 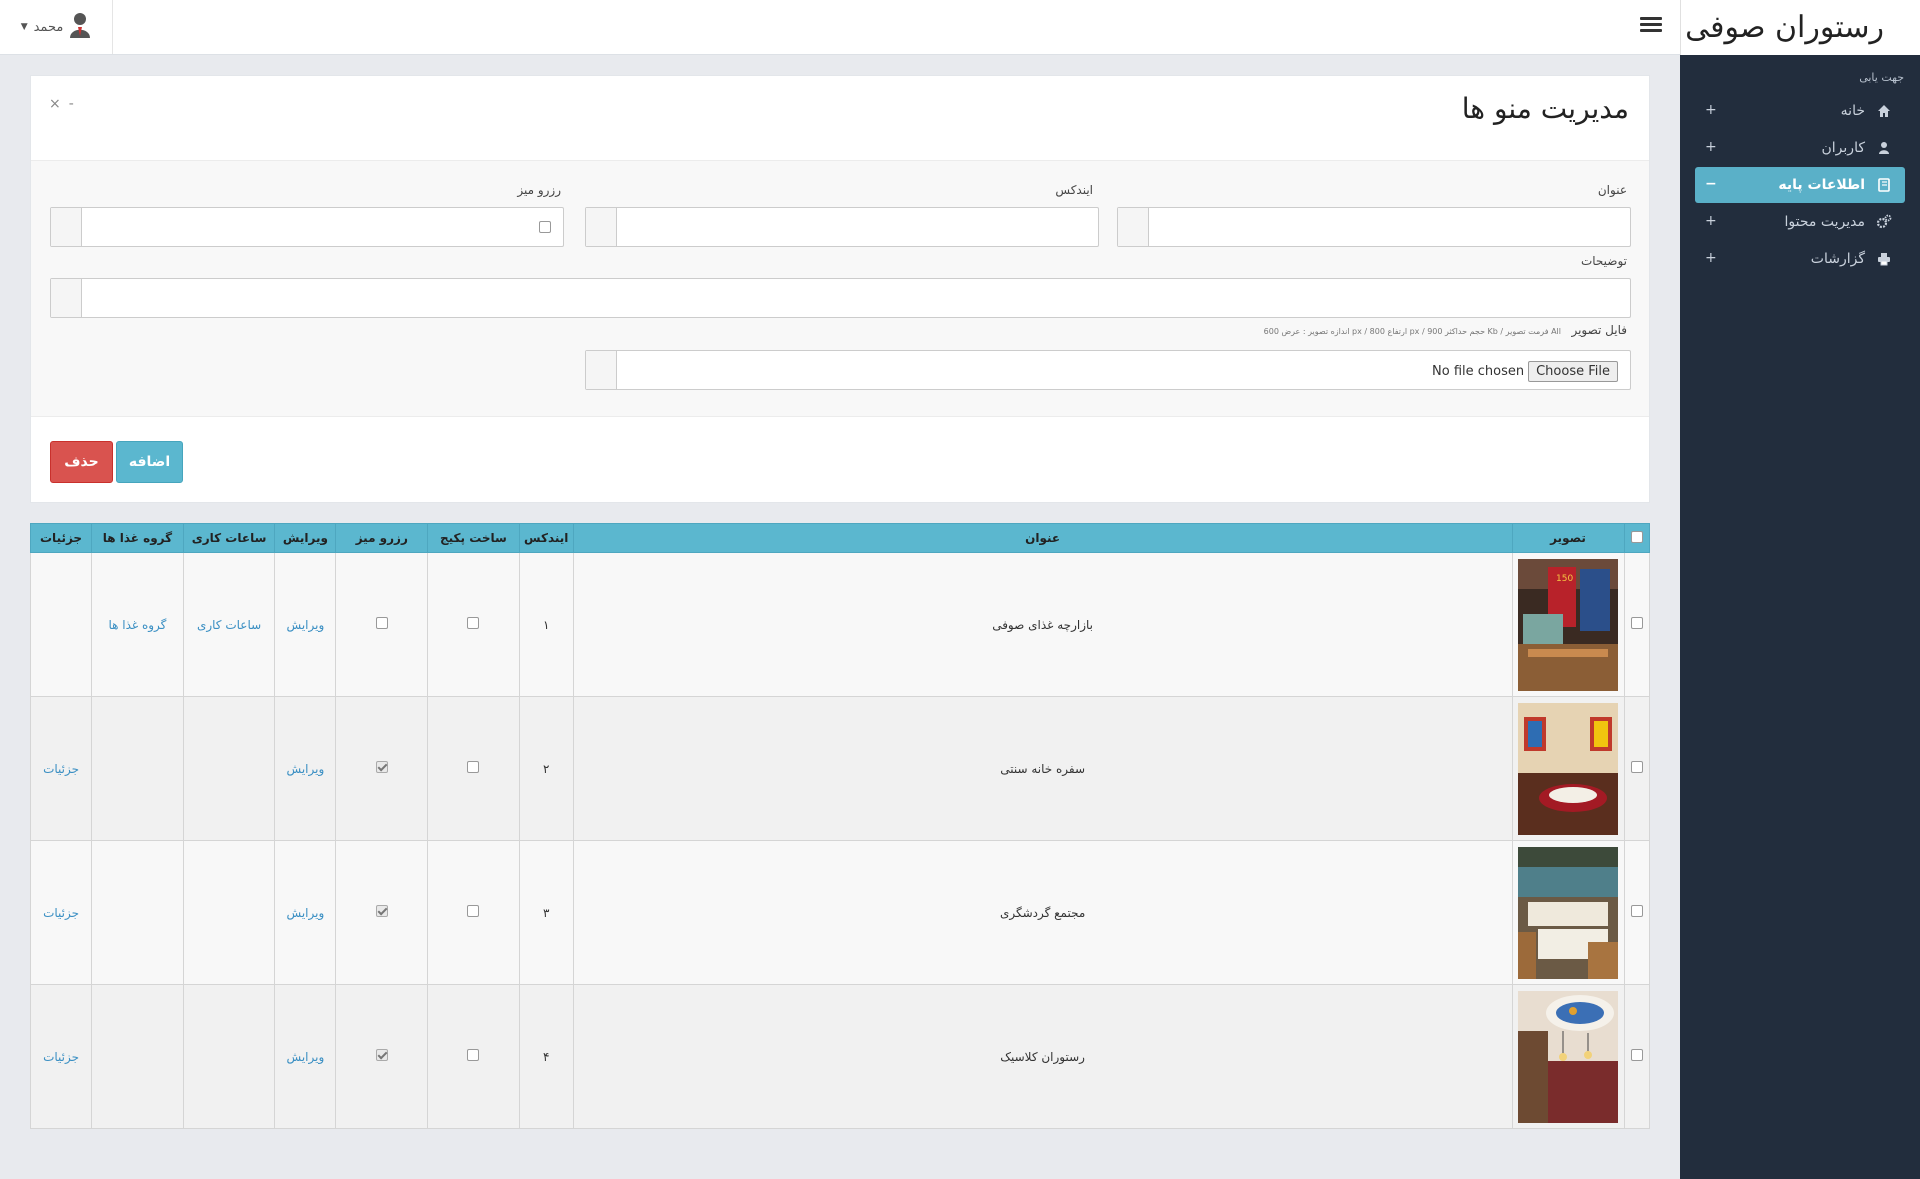 What do you see at coordinates (1042, 624) in the screenshot?
I see `title-cell: بازارچه غذای صوفی` at bounding box center [1042, 624].